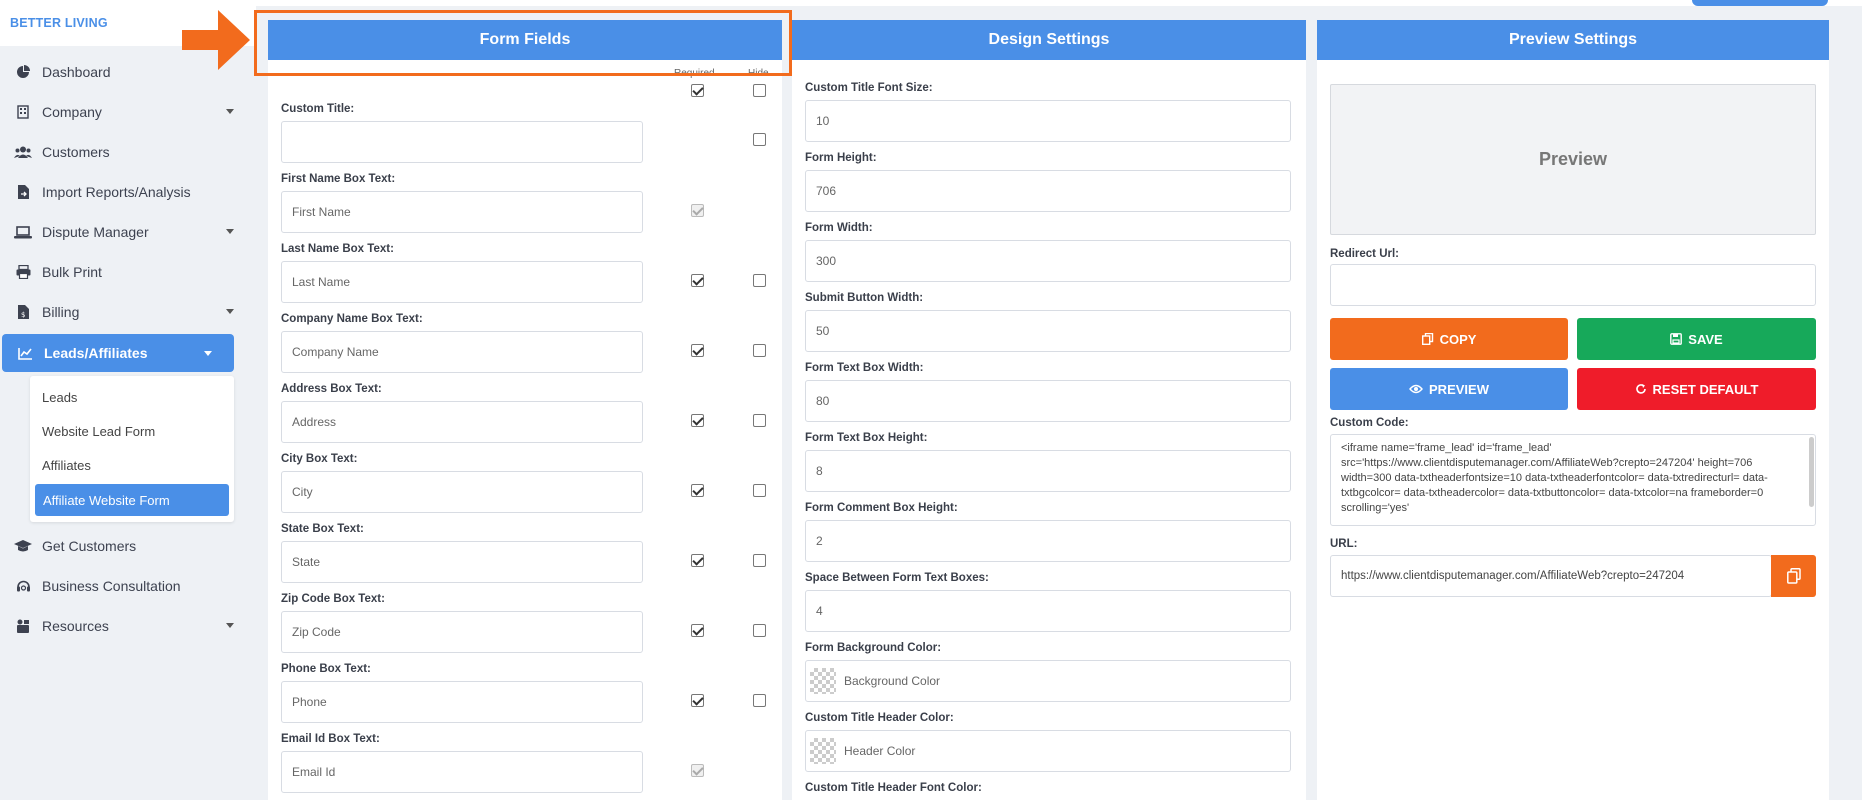 This screenshot has width=1862, height=800. Describe the element at coordinates (1048, 121) in the screenshot. I see `design-setting-input: 10` at that location.